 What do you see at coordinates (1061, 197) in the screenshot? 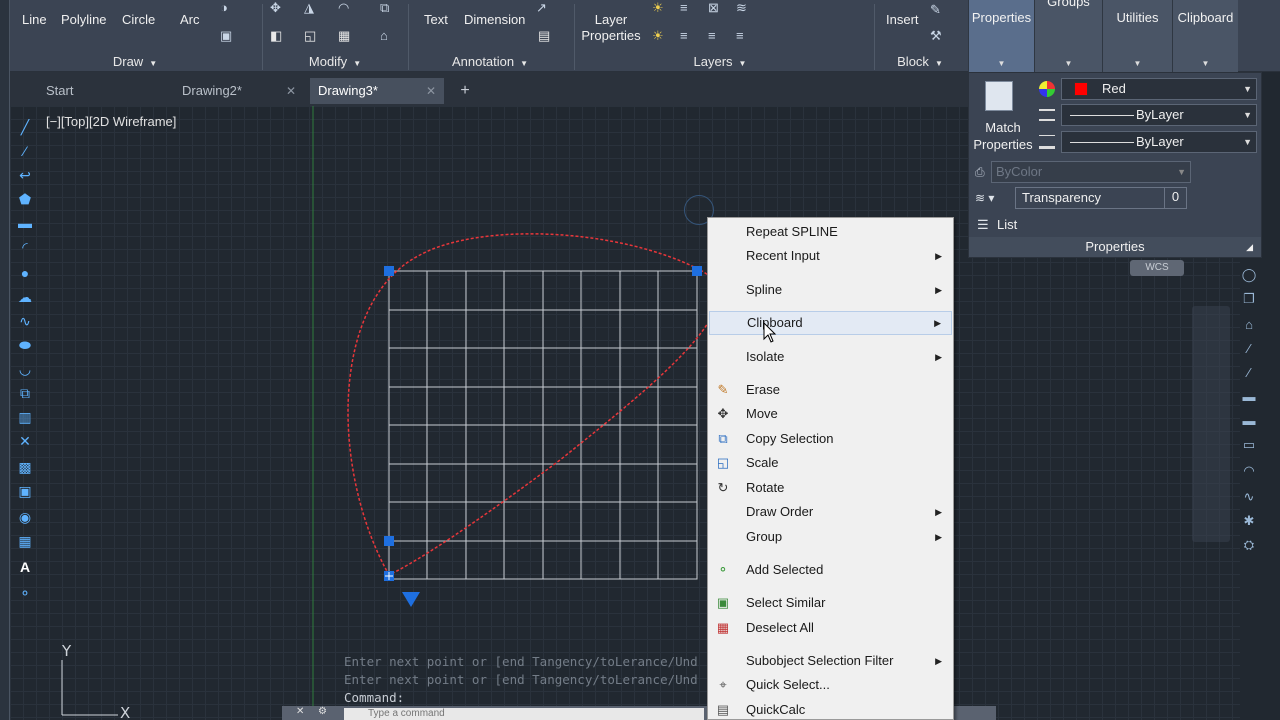
I see `transparency-label: Transparency` at bounding box center [1061, 197].